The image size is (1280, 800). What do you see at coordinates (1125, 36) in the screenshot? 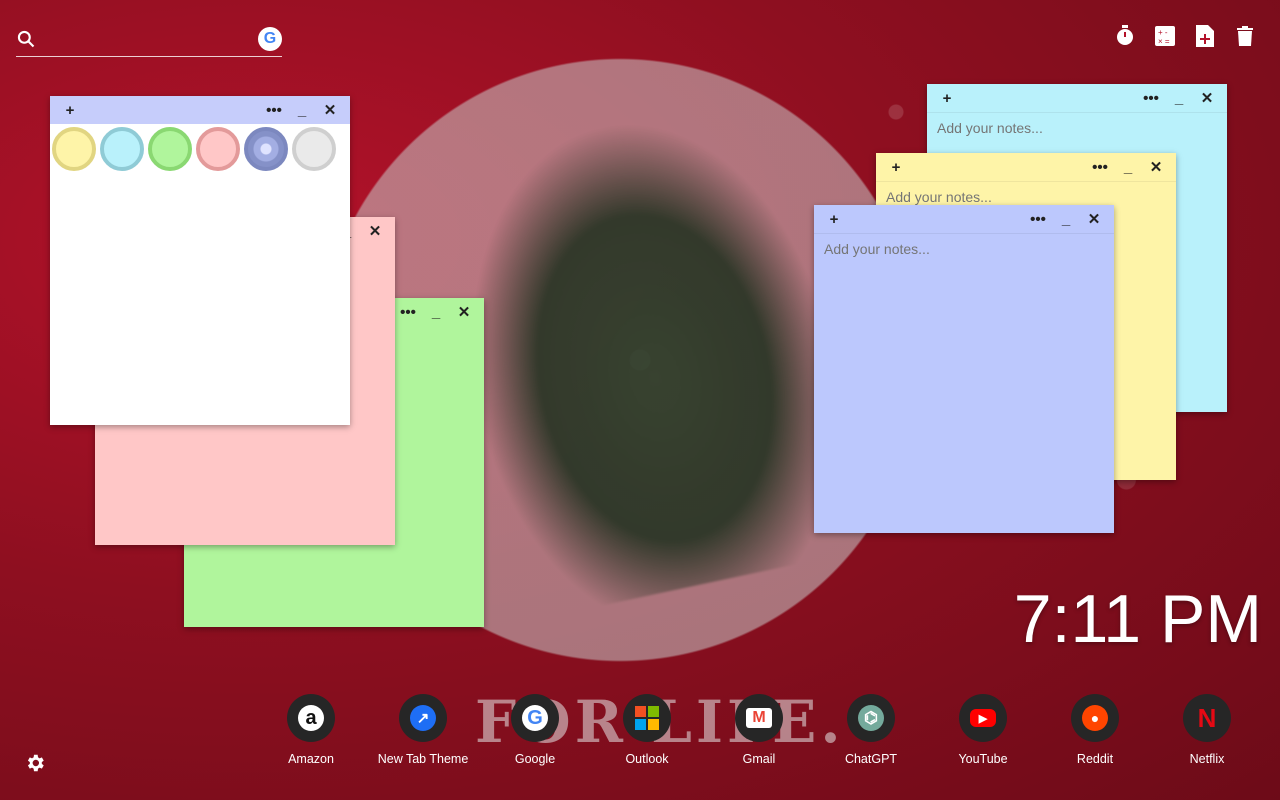
I see `timer-icon` at bounding box center [1125, 36].